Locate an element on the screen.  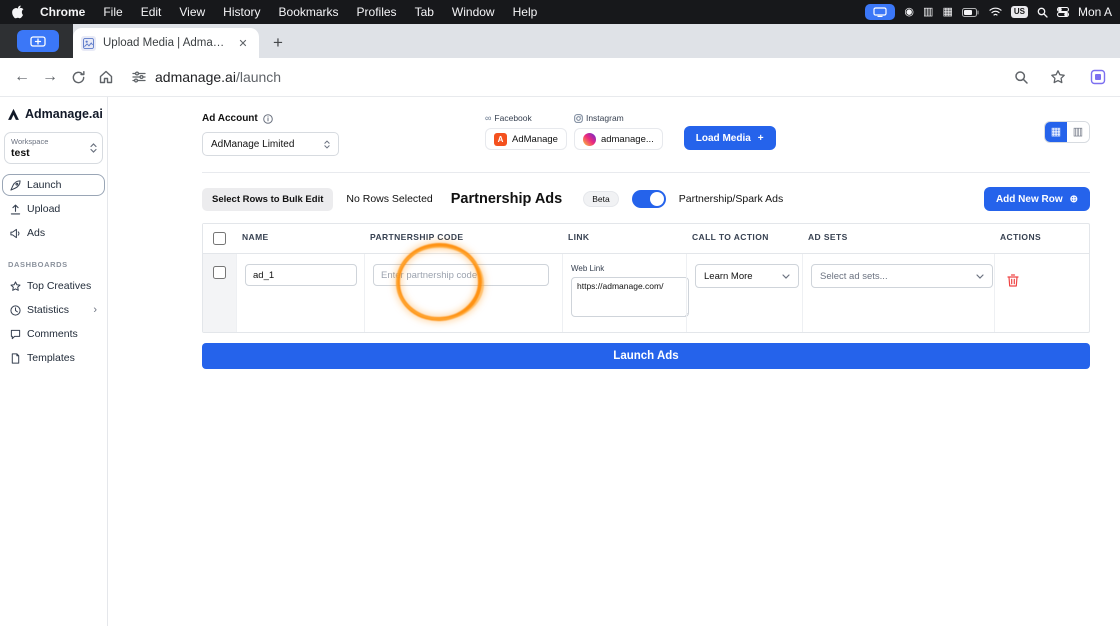
window-tiles-icon: ▥ is located at coordinates (928, 12).